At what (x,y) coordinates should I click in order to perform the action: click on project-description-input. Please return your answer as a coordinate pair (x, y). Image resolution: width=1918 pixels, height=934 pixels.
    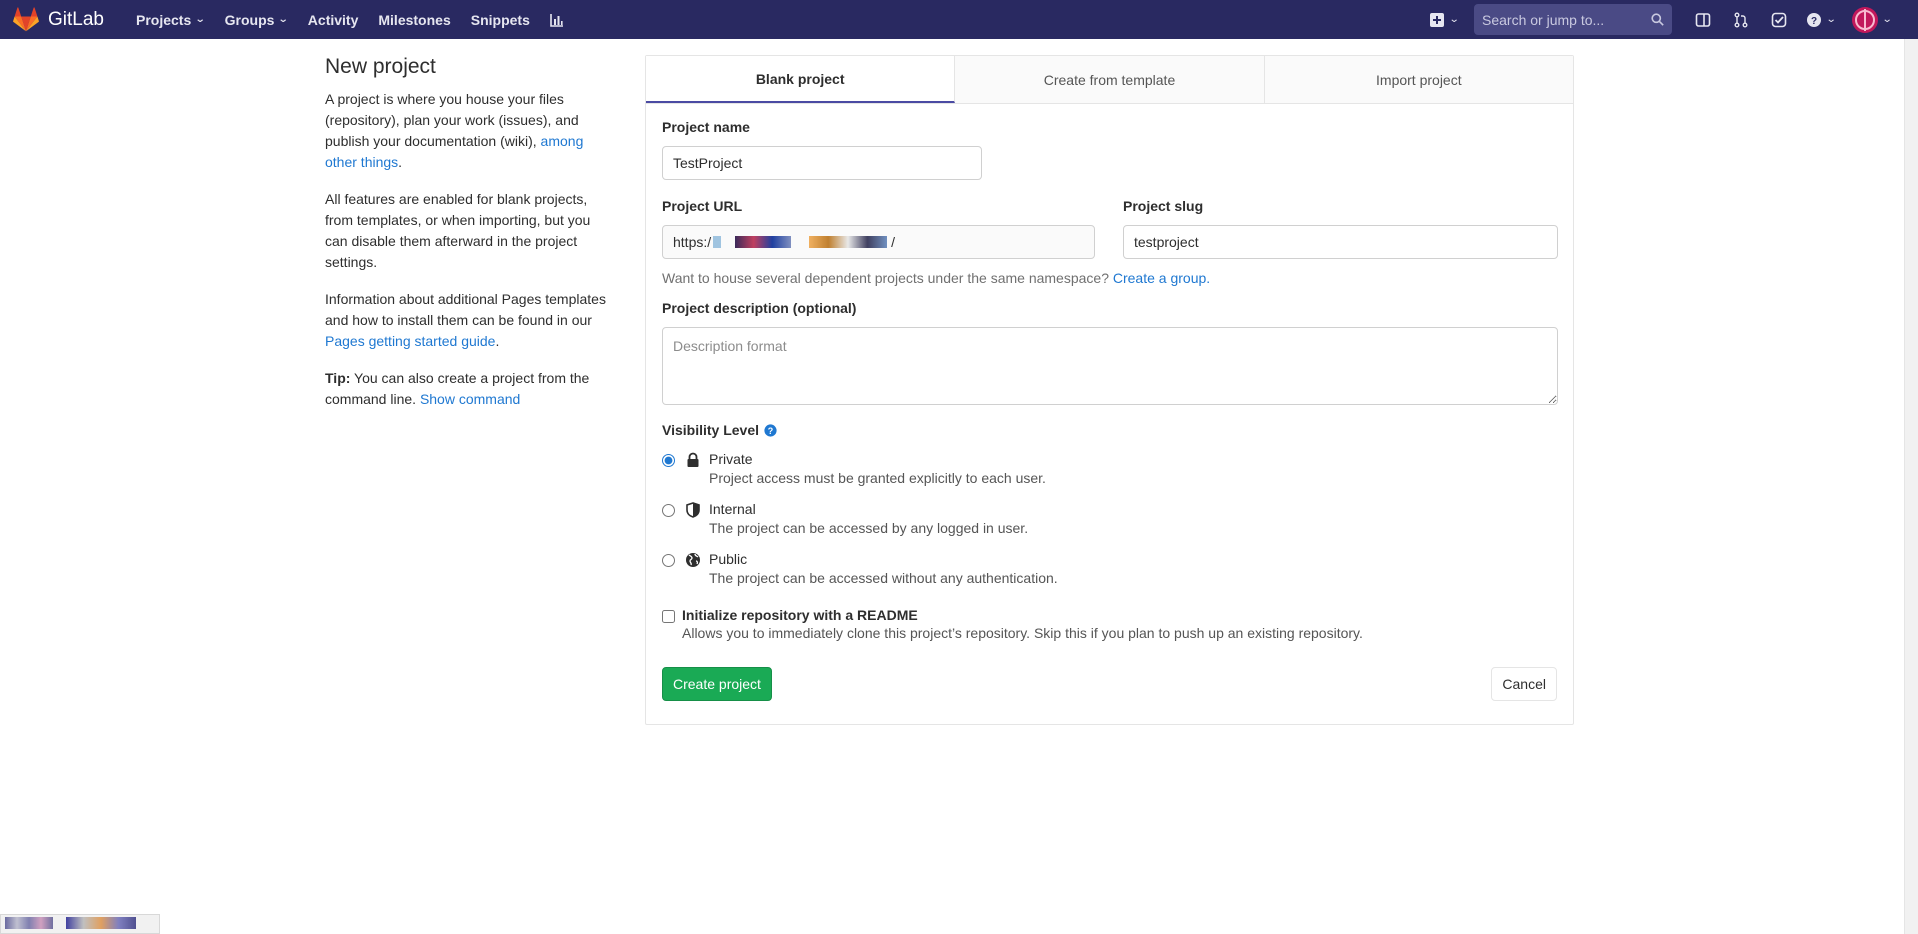
    Looking at the image, I should click on (1110, 366).